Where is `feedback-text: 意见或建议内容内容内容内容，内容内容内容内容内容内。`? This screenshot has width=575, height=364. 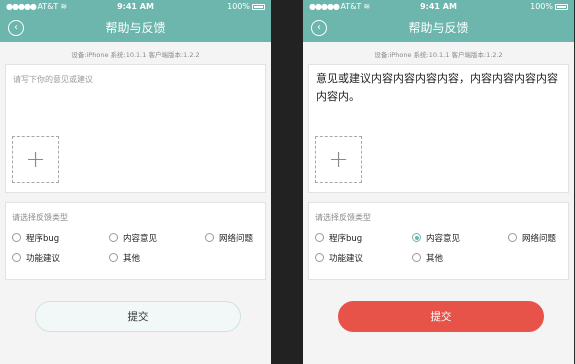 feedback-text: 意见或建议内容内容内容内容，内容内容内容内容内容内。 is located at coordinates (438, 88).